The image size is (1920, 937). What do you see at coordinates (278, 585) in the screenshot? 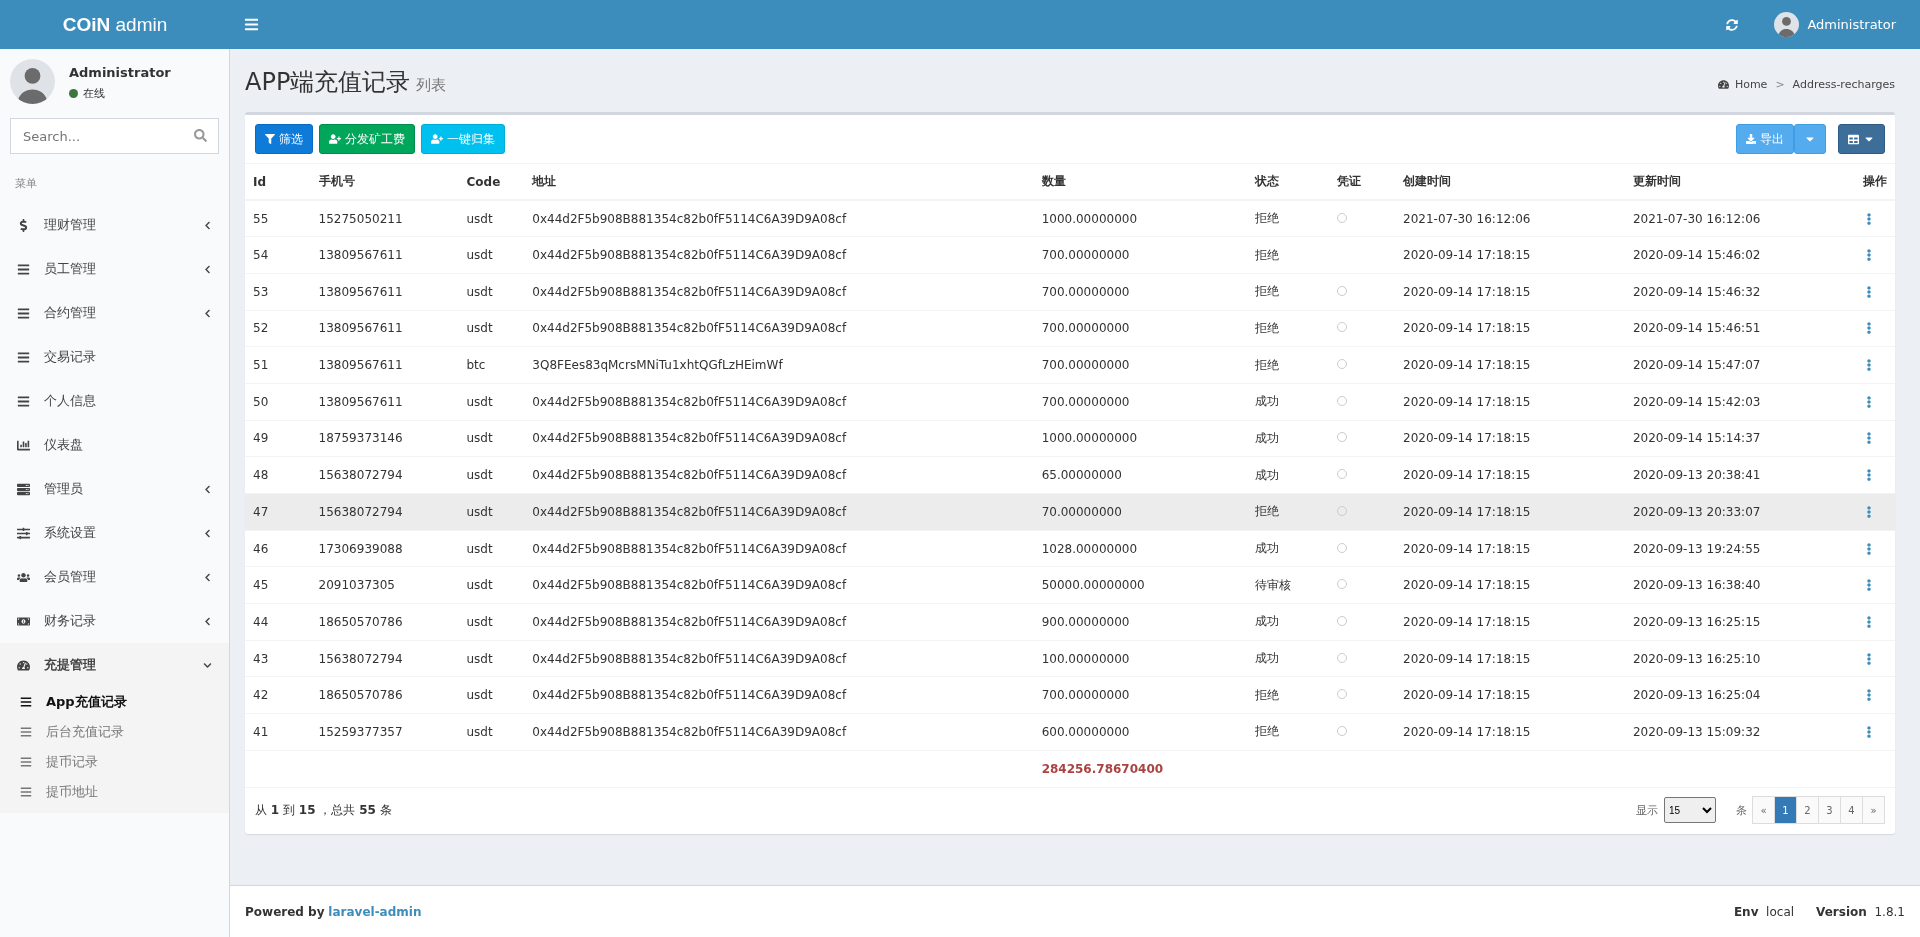
I see `table-cell: 45` at bounding box center [278, 585].